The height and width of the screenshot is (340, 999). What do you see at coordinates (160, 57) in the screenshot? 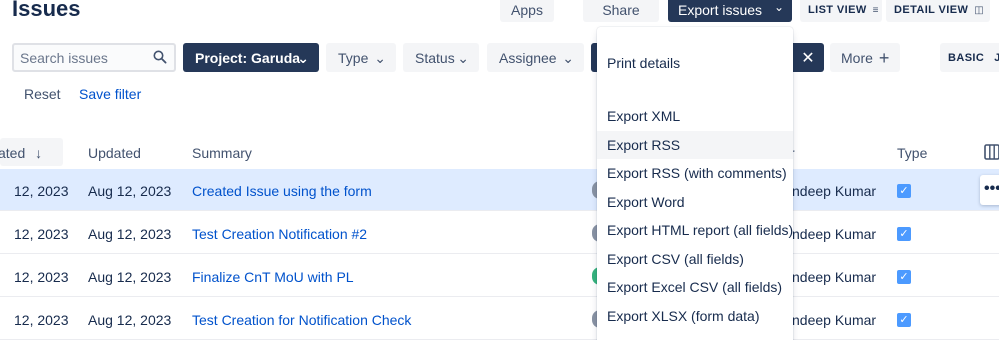
I see `search-icon` at bounding box center [160, 57].